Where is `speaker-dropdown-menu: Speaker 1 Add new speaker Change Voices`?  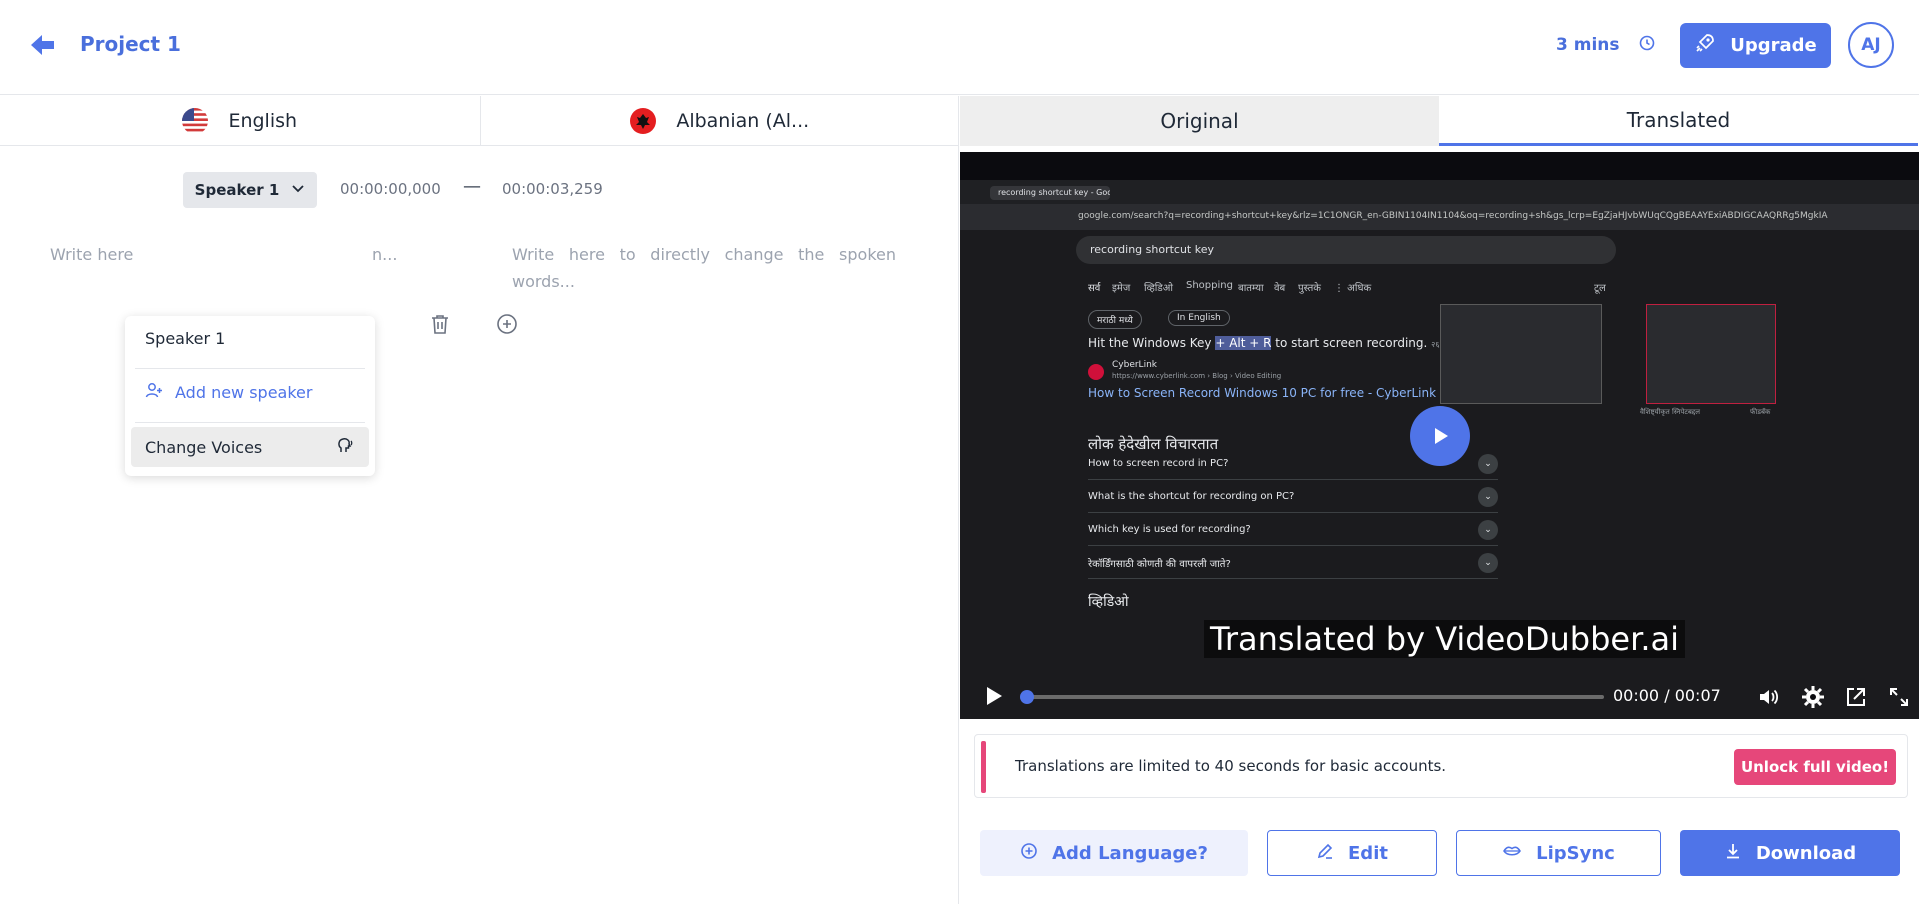 speaker-dropdown-menu: Speaker 1 Add new speaker Change Voices is located at coordinates (250, 396).